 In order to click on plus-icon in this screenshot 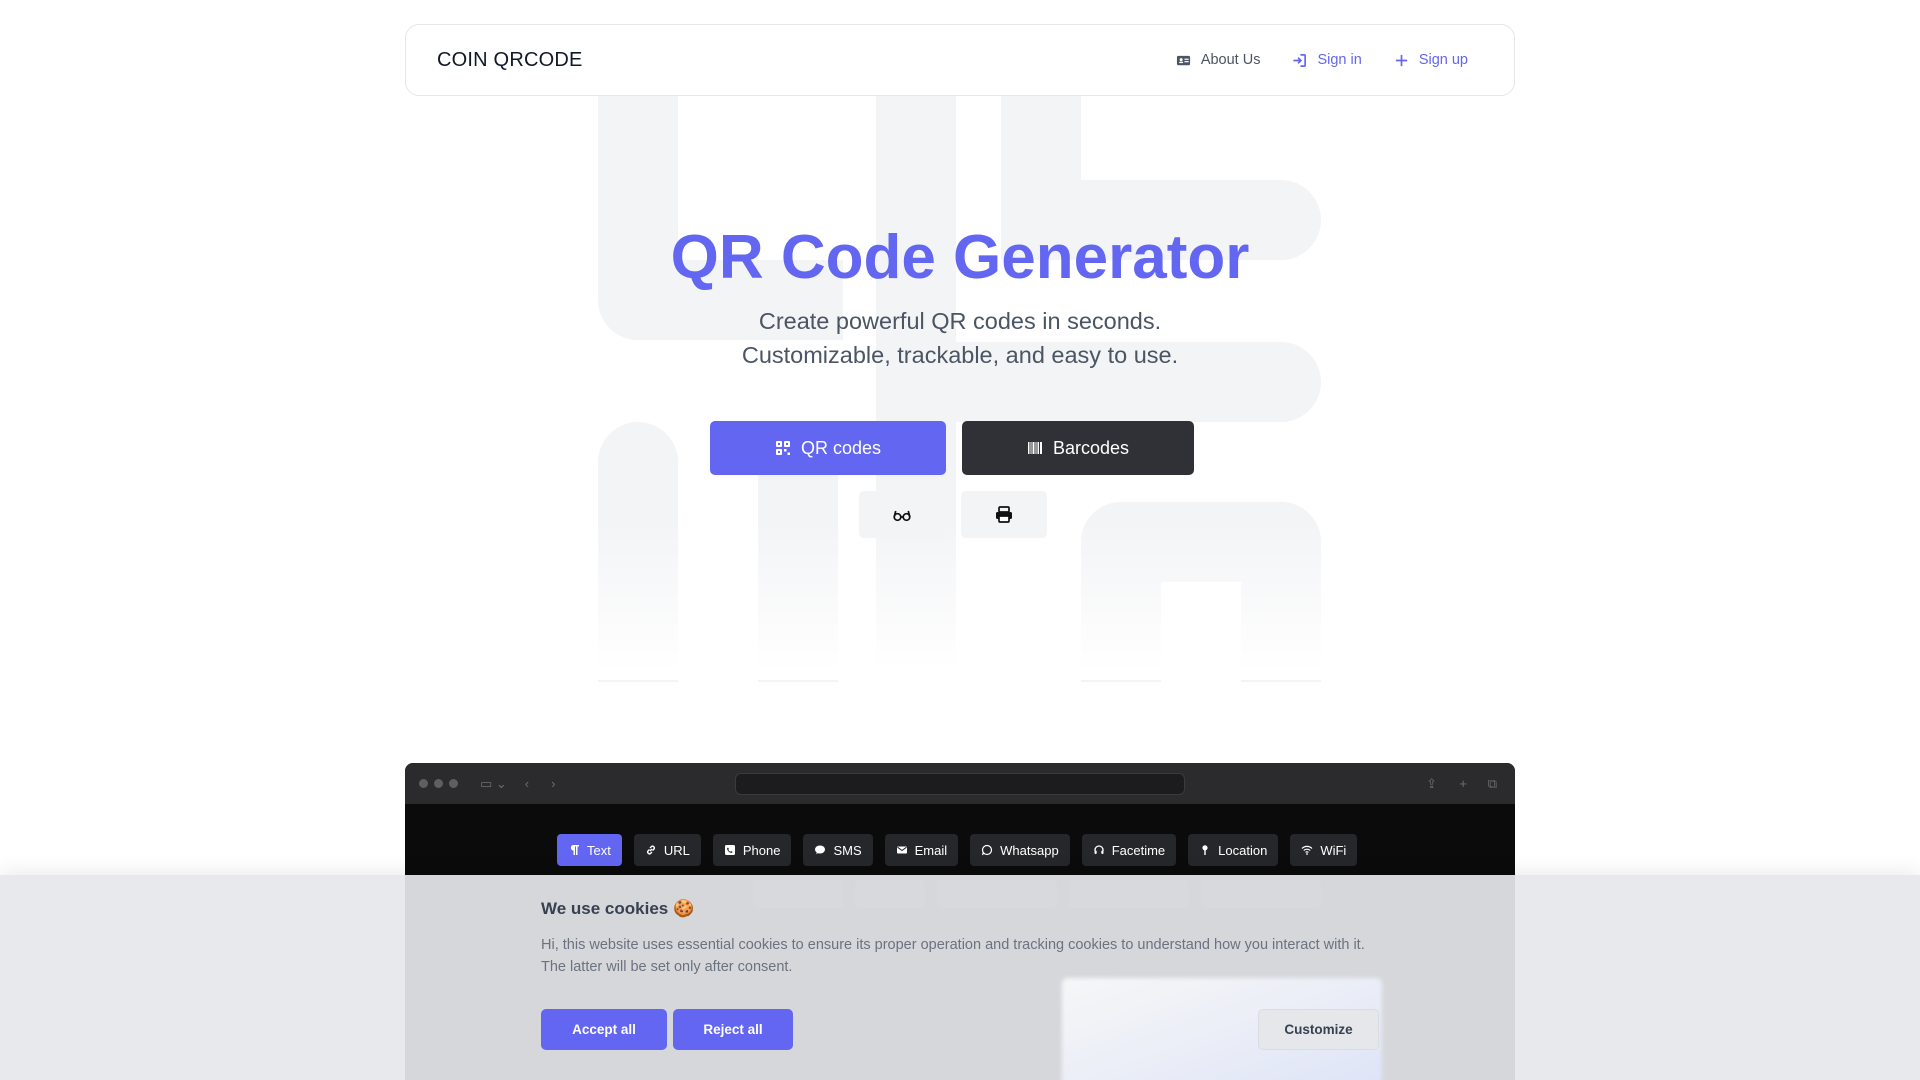, I will do `click(1401, 60)`.